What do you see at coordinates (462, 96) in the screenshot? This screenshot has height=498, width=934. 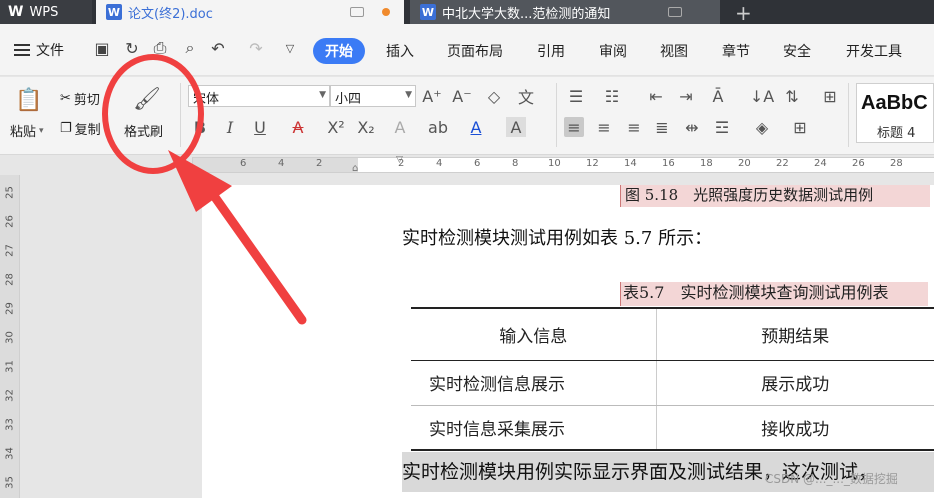 I see `shrink-font-icon: A⁻` at bounding box center [462, 96].